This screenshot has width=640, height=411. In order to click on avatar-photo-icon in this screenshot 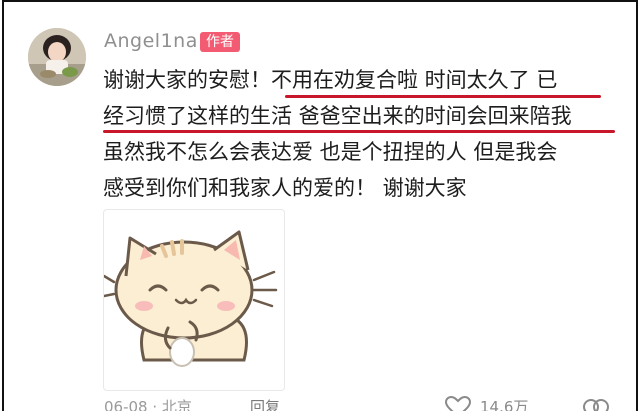, I will do `click(57, 57)`.